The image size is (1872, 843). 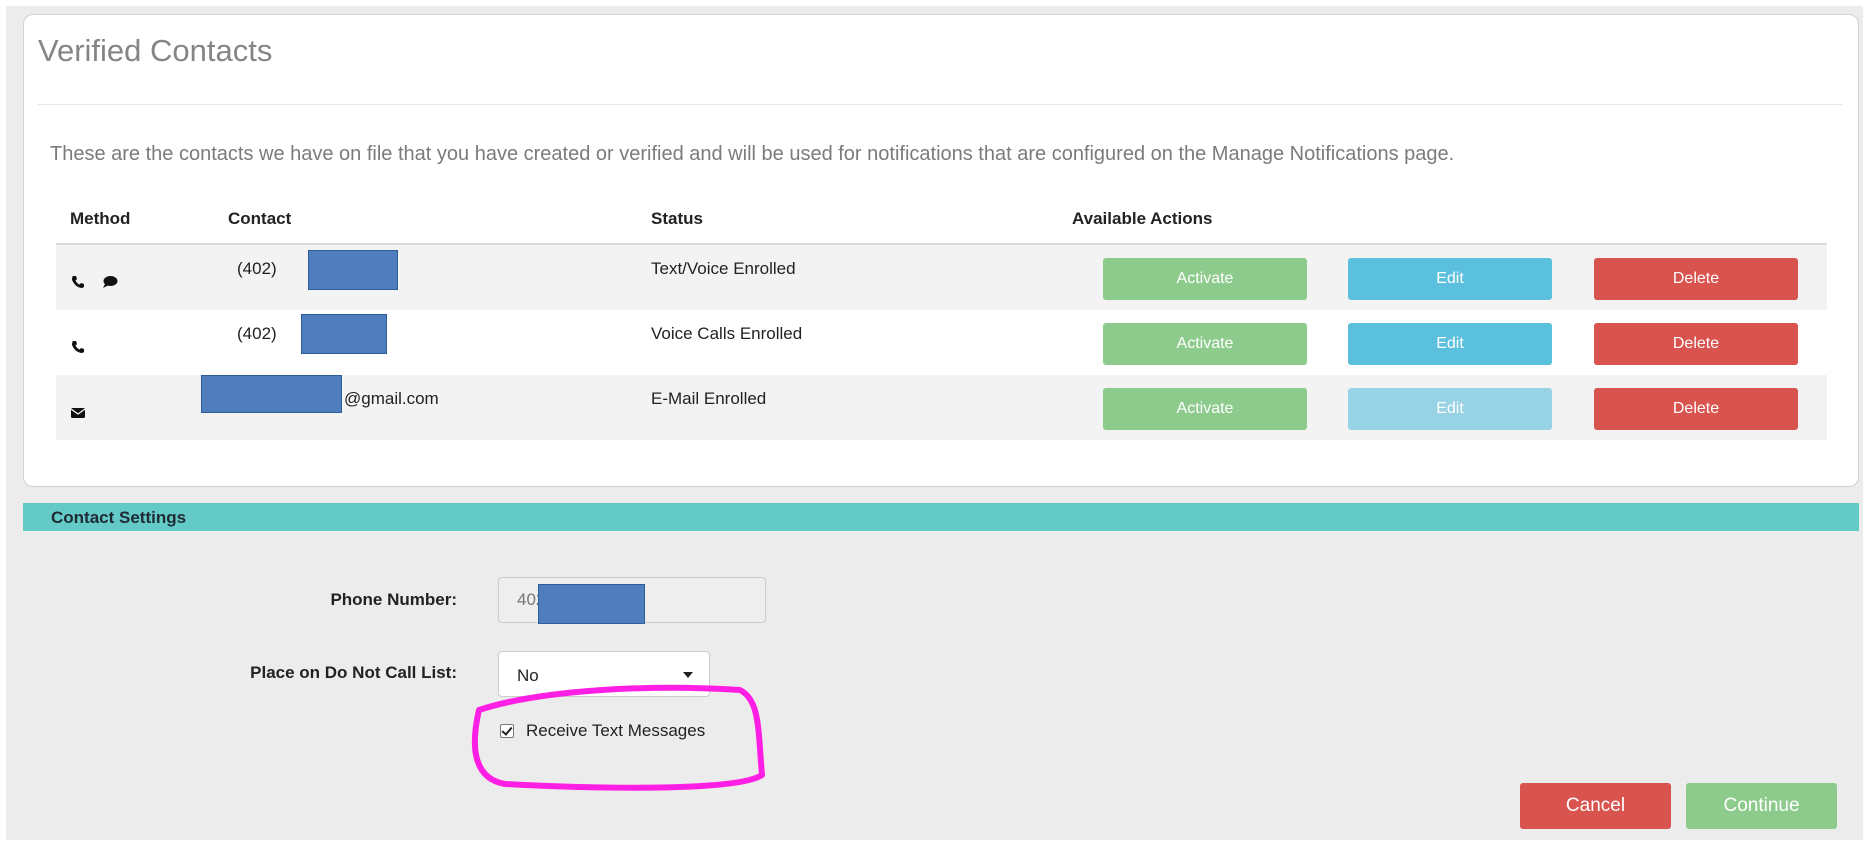 I want to click on cancel-button: Cancel, so click(x=1595, y=806).